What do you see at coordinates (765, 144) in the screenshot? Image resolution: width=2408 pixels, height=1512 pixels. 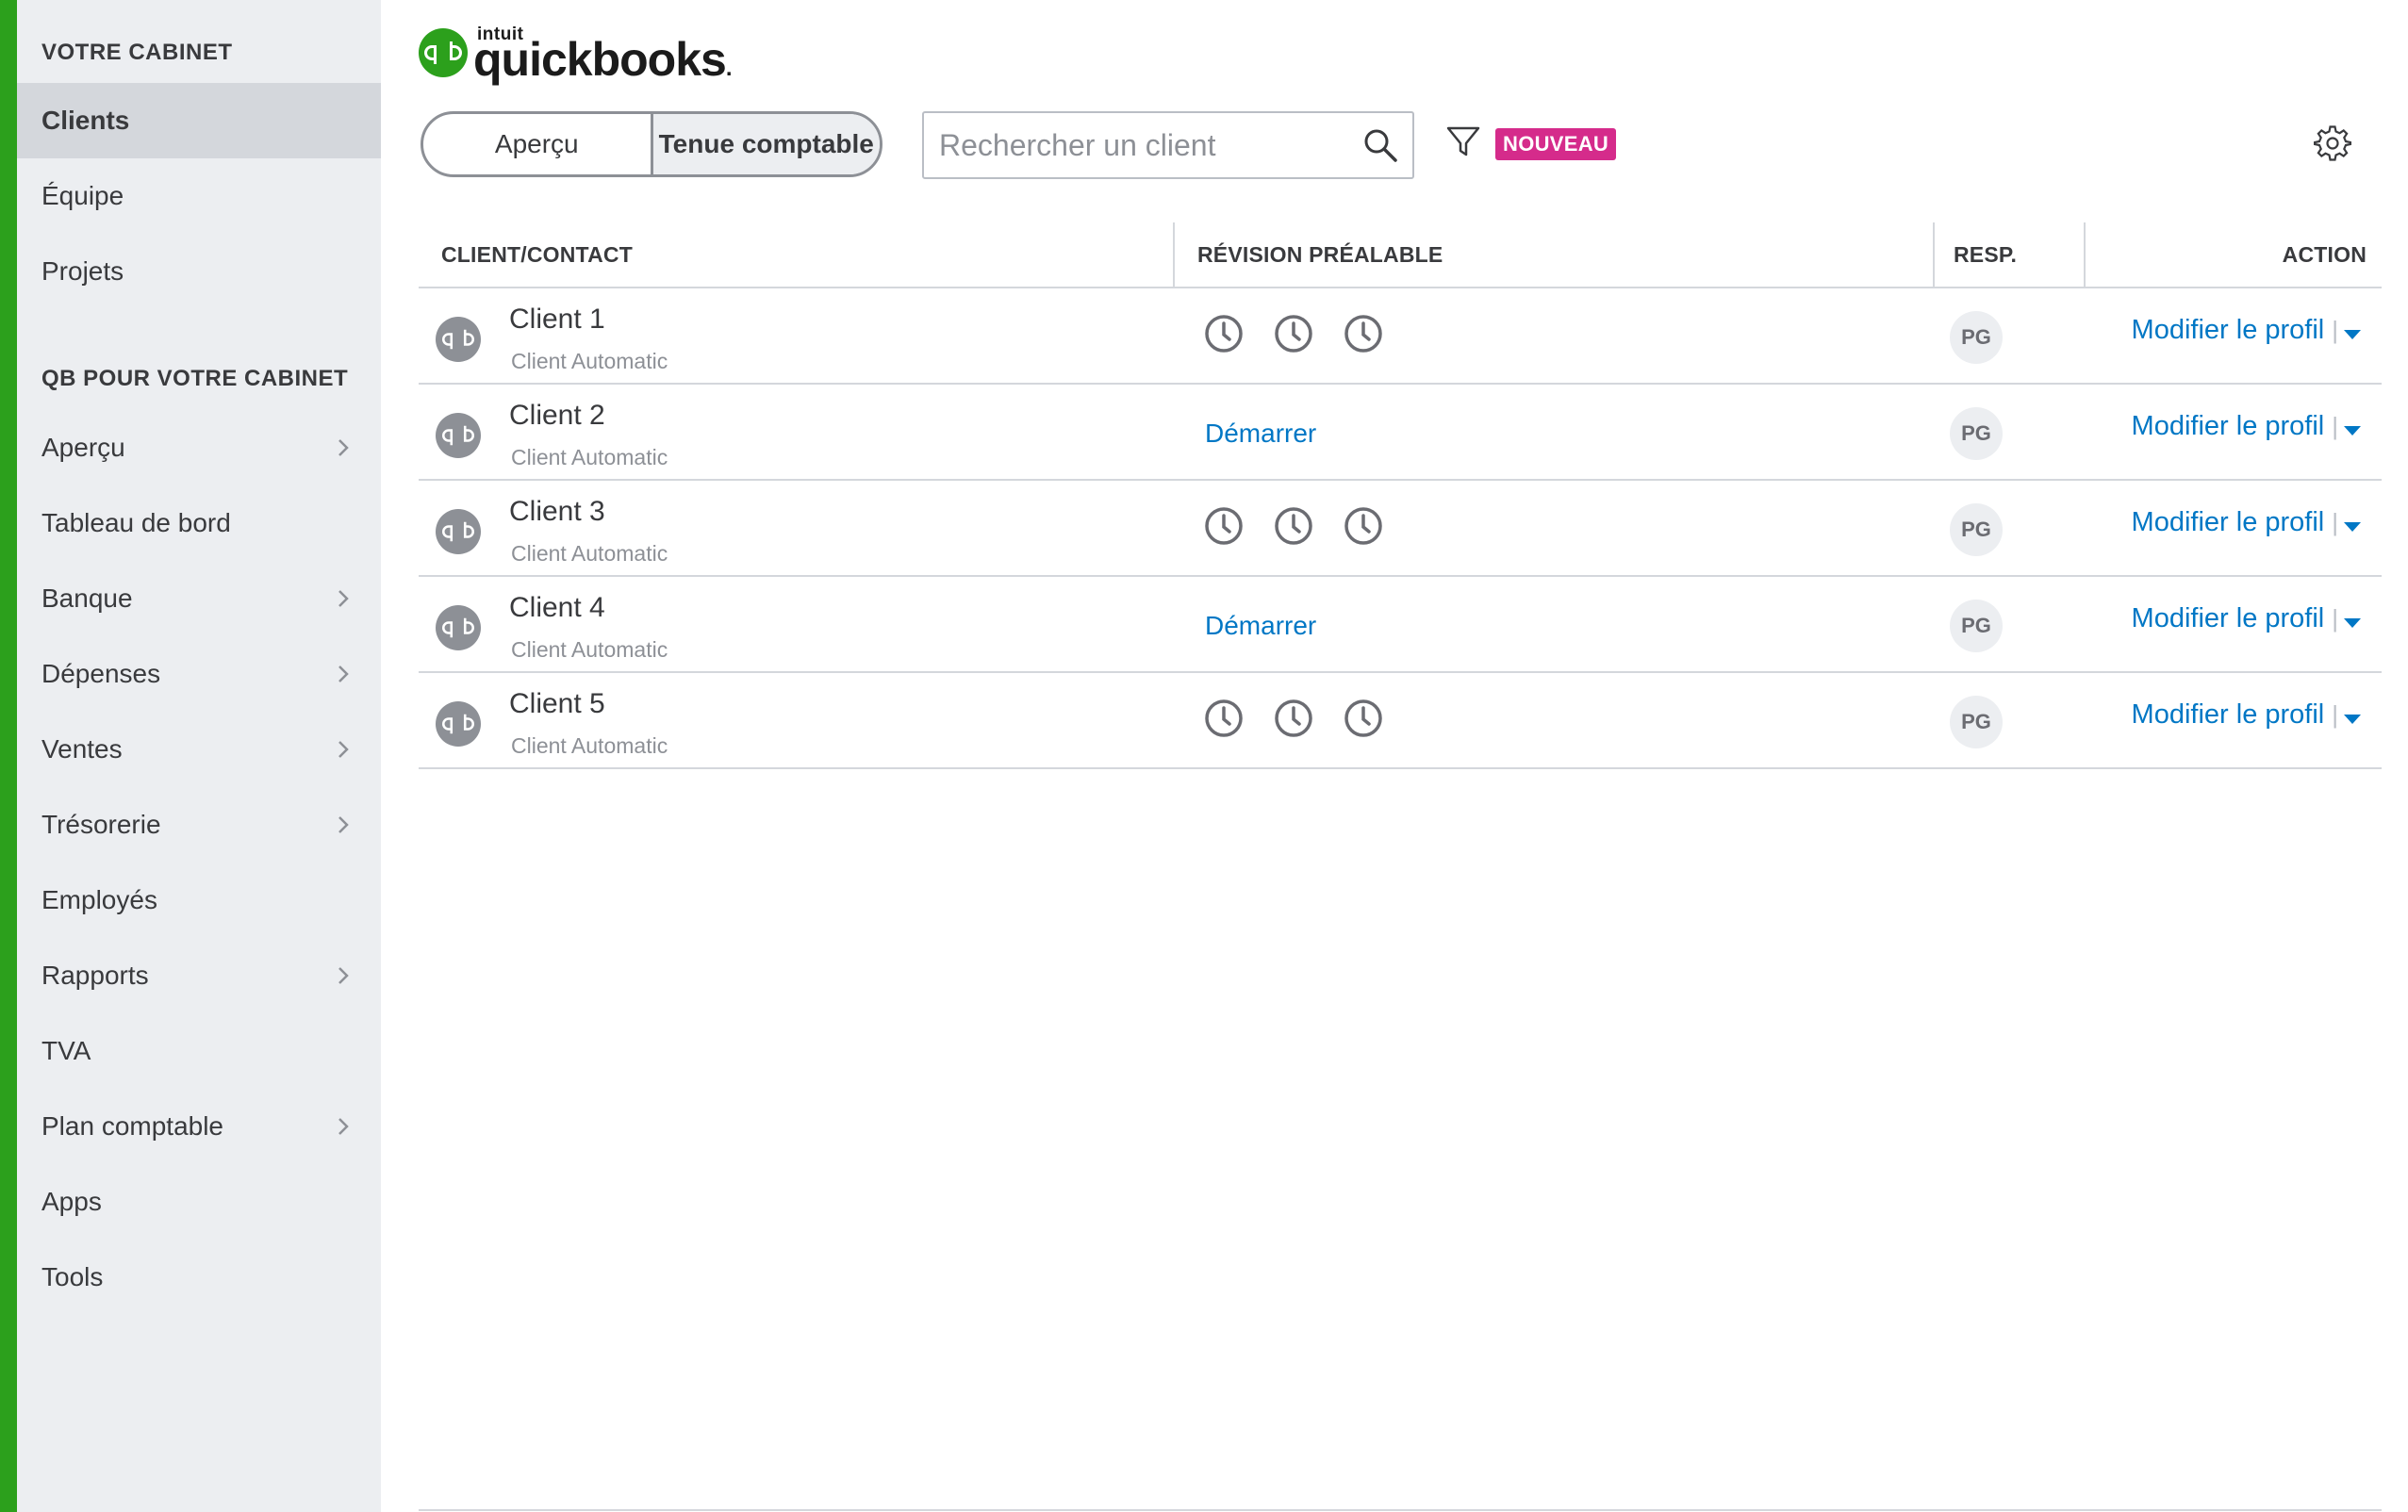 I see `toggle-tenue-comptable: Tenue comptable` at bounding box center [765, 144].